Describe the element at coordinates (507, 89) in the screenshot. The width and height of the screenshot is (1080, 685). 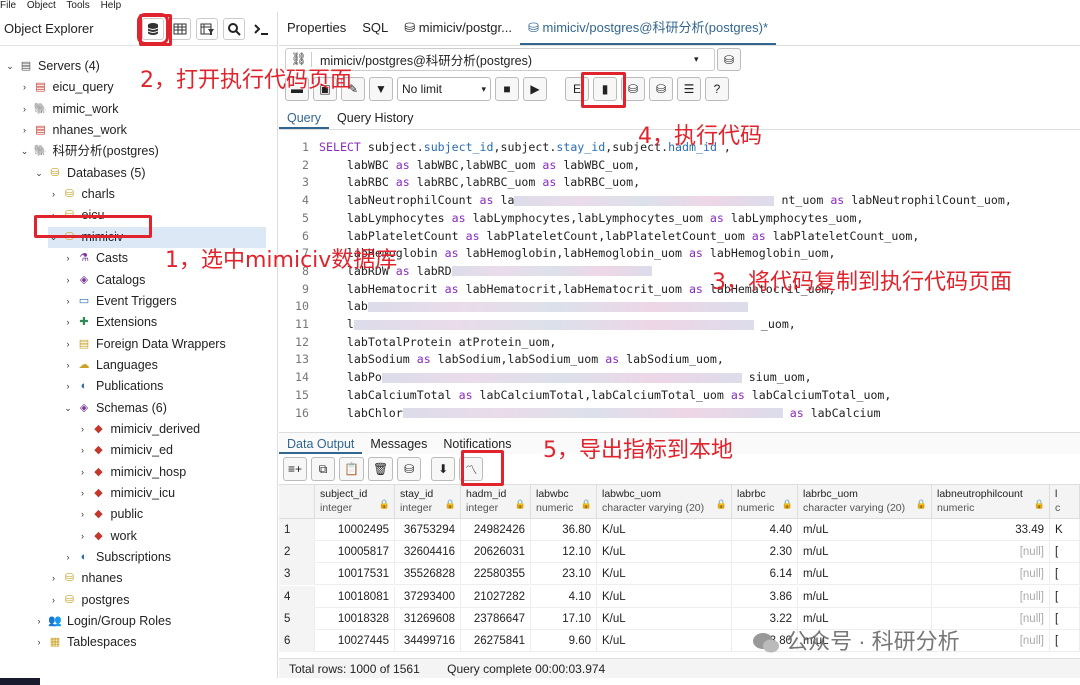
I see `stop-button: ■` at that location.